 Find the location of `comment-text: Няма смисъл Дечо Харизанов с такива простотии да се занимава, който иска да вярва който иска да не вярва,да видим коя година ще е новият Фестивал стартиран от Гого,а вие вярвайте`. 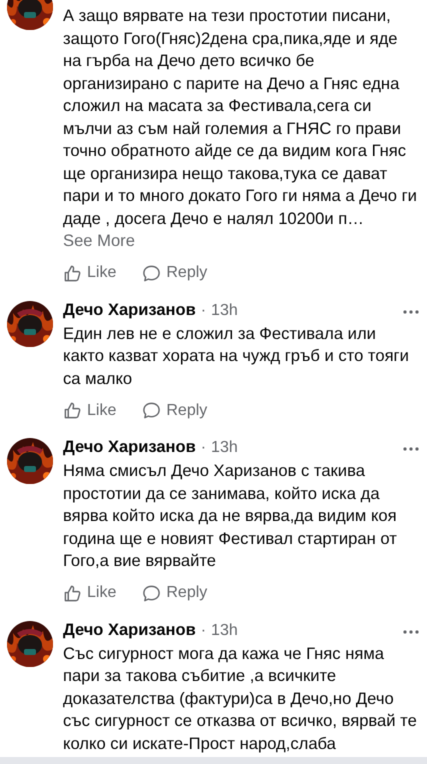

comment-text: Няма смисъл Дечо Харизанов с такива простотии да се занимава, който иска да вярва който иска да не вярва,да видим коя година ще е новият Фестивал стартиран от Гого,а вие вярвайте is located at coordinates (230, 516).